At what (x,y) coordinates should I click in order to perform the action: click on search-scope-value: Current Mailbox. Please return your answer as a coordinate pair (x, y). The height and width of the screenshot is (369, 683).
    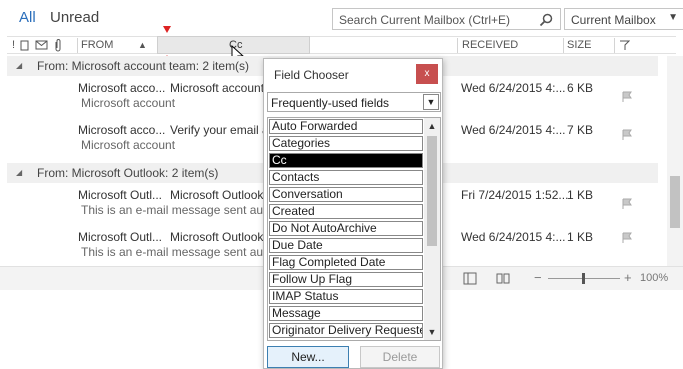
    Looking at the image, I should click on (613, 20).